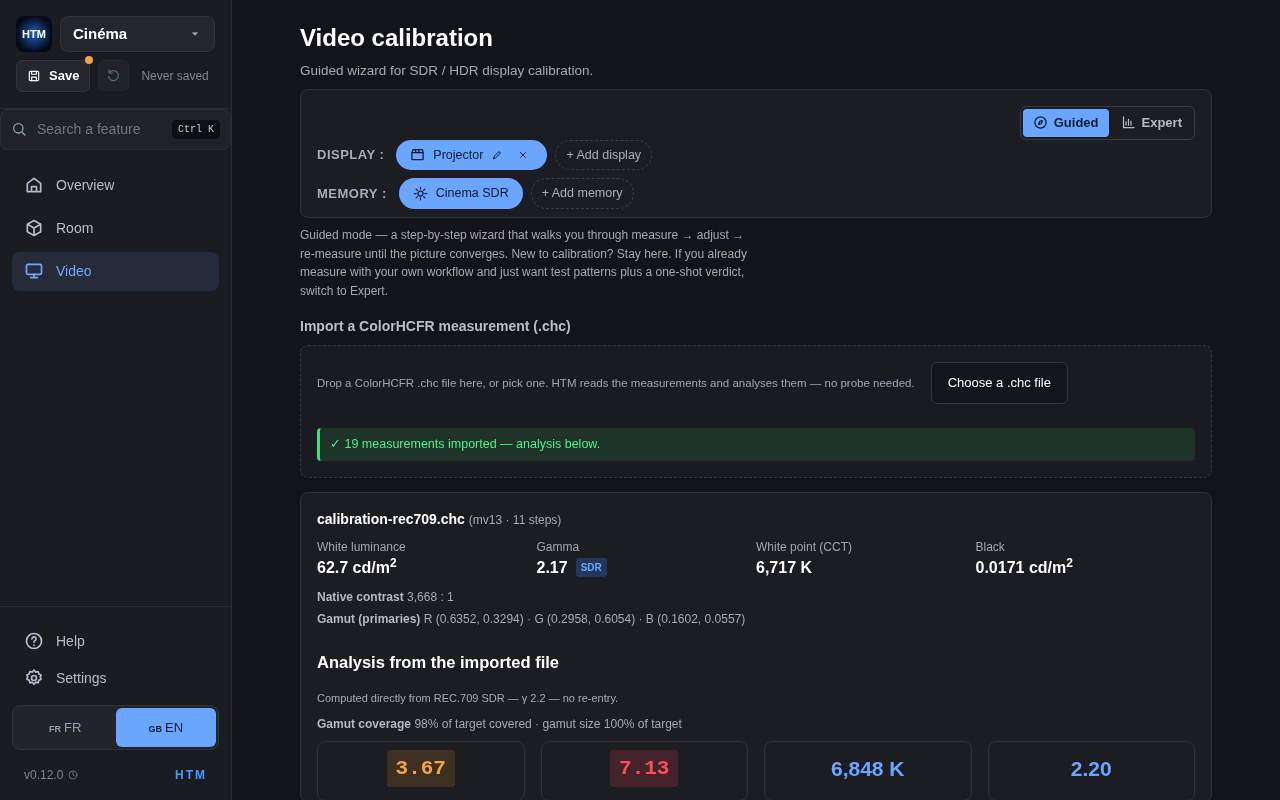 Image resolution: width=1280 pixels, height=800 pixels. I want to click on metric-label: White point (CCT), so click(805, 547).